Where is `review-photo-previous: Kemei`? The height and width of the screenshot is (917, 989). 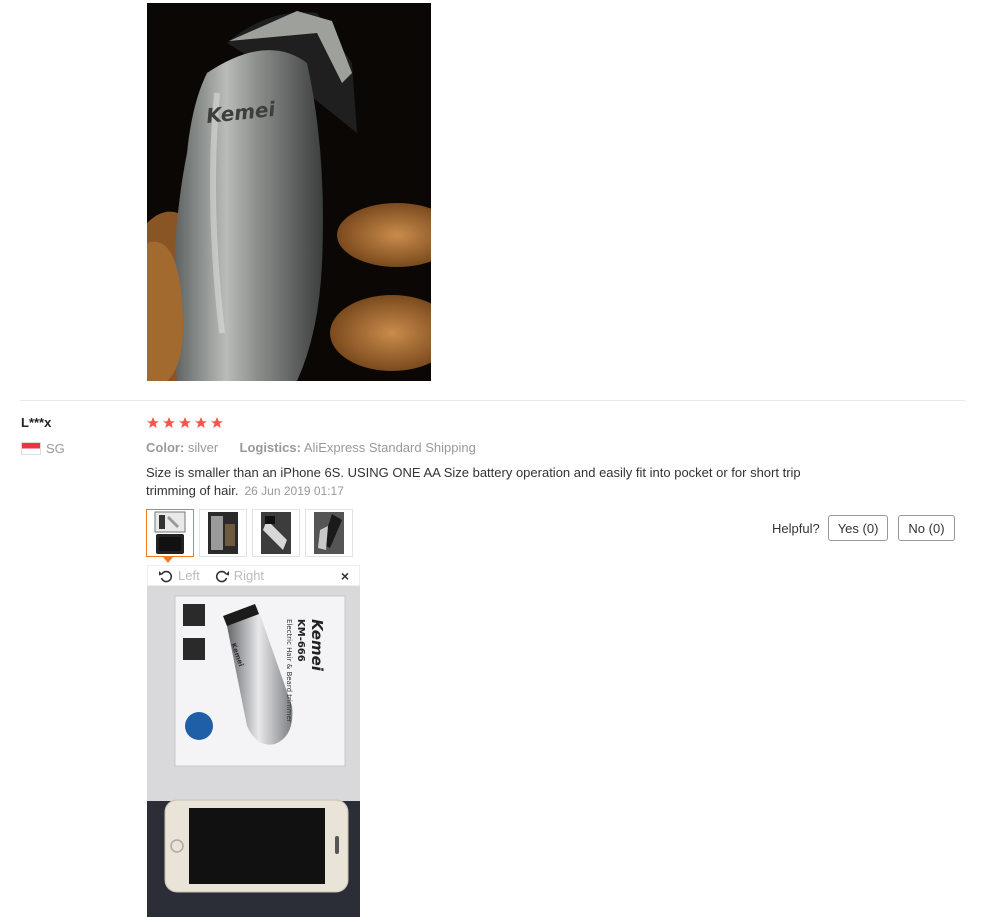 review-photo-previous: Kemei is located at coordinates (289, 192).